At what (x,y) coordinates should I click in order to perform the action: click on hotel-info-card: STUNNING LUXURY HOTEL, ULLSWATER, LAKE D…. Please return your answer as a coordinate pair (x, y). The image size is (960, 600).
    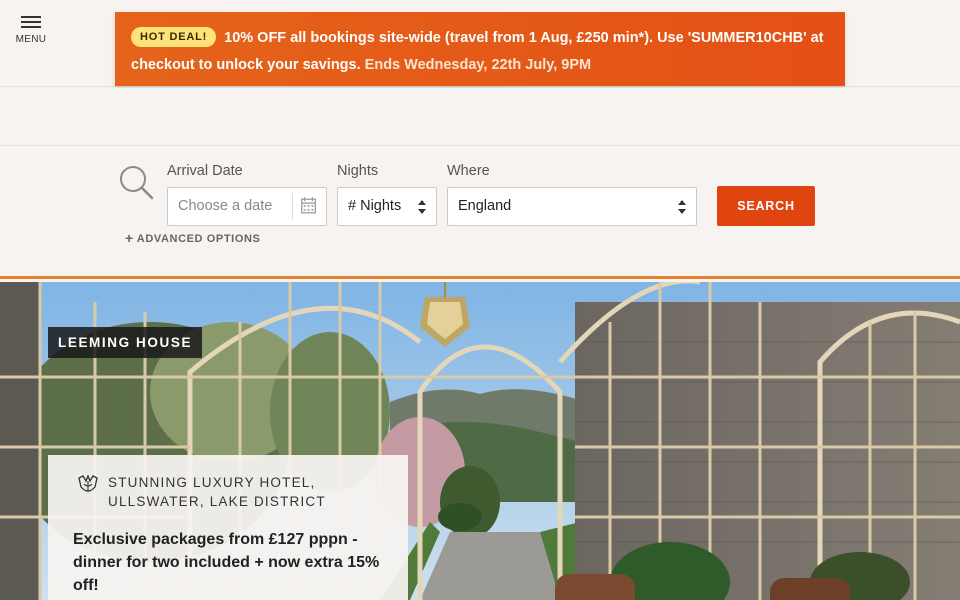
    Looking at the image, I should click on (228, 527).